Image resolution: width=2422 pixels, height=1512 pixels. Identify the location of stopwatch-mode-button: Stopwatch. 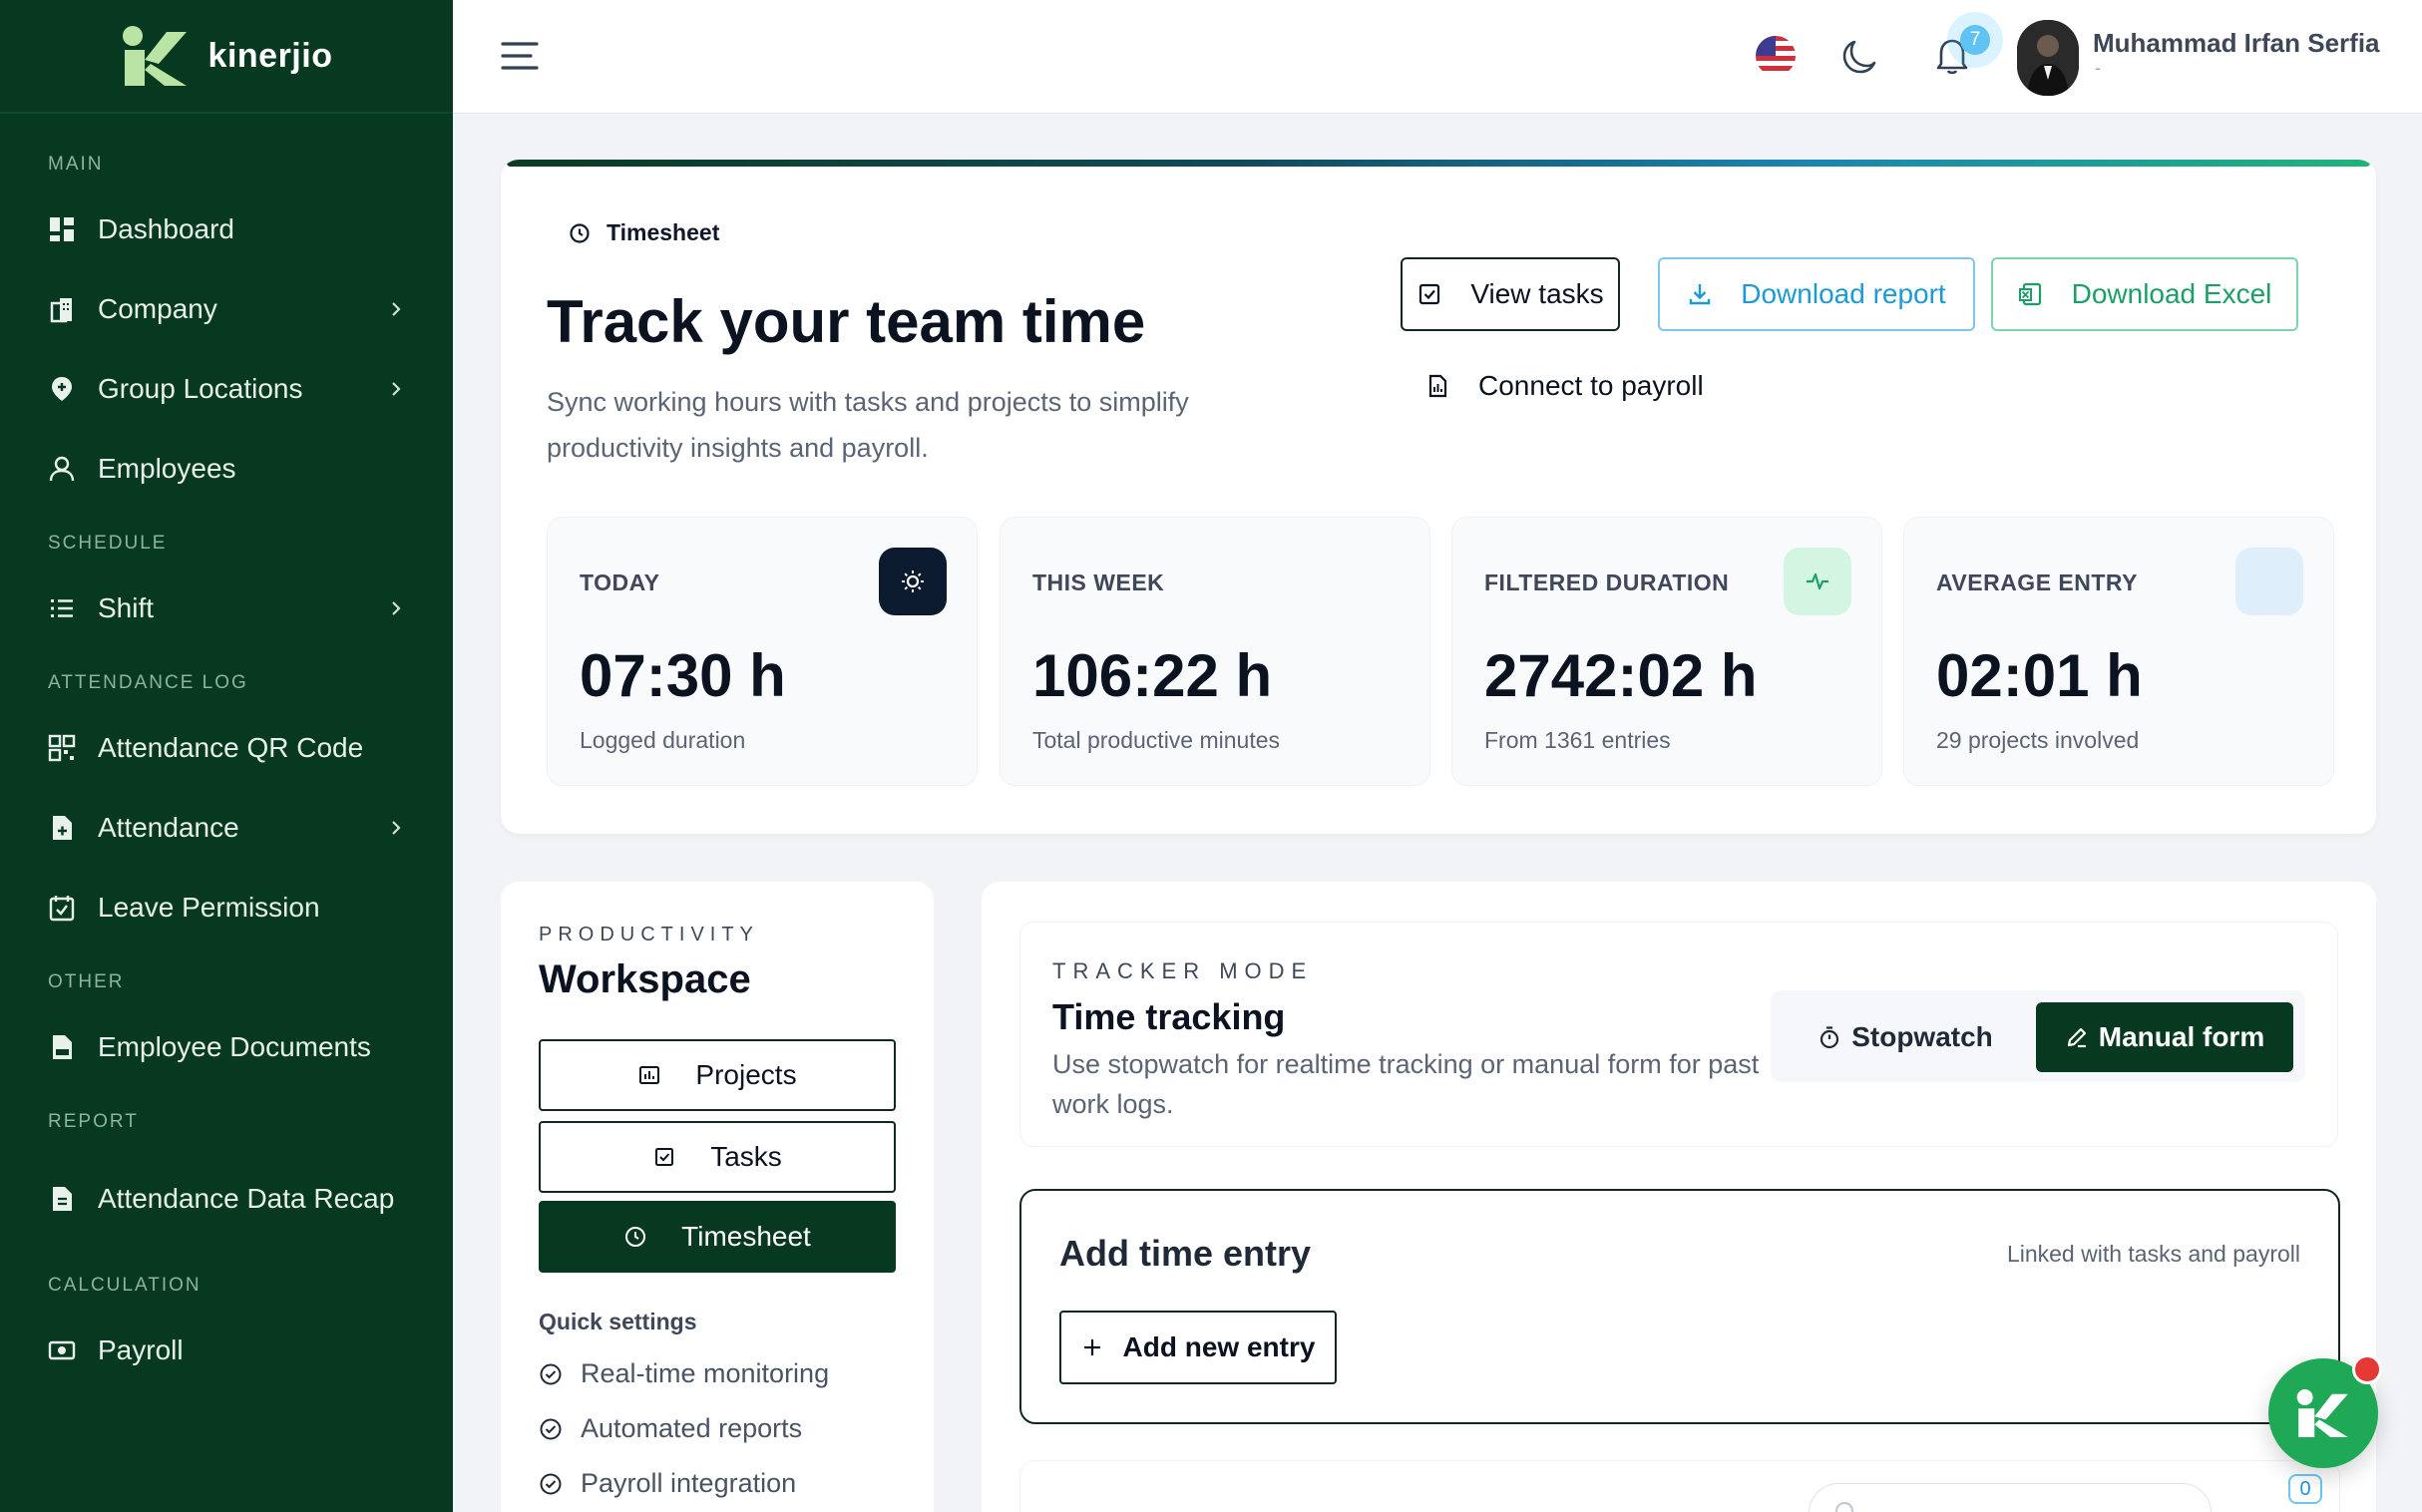
(1905, 1037).